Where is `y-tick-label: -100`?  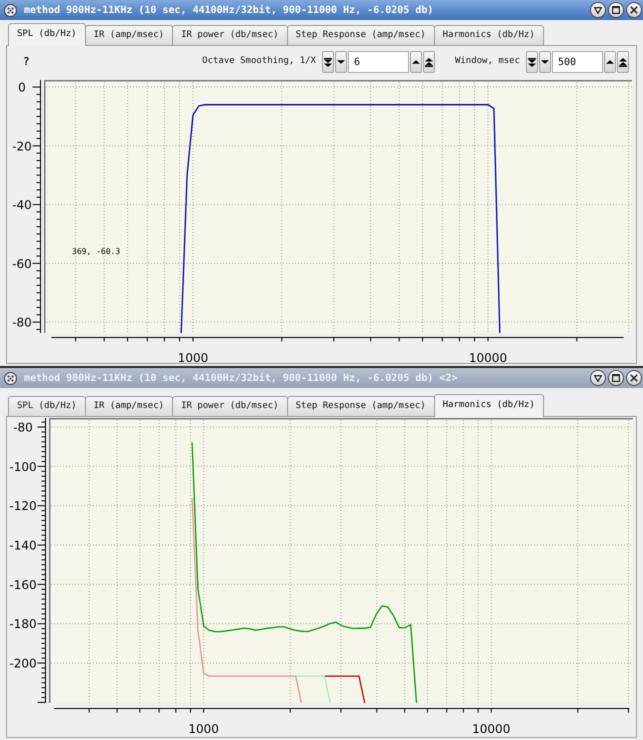
y-tick-label: -100 is located at coordinates (23, 467).